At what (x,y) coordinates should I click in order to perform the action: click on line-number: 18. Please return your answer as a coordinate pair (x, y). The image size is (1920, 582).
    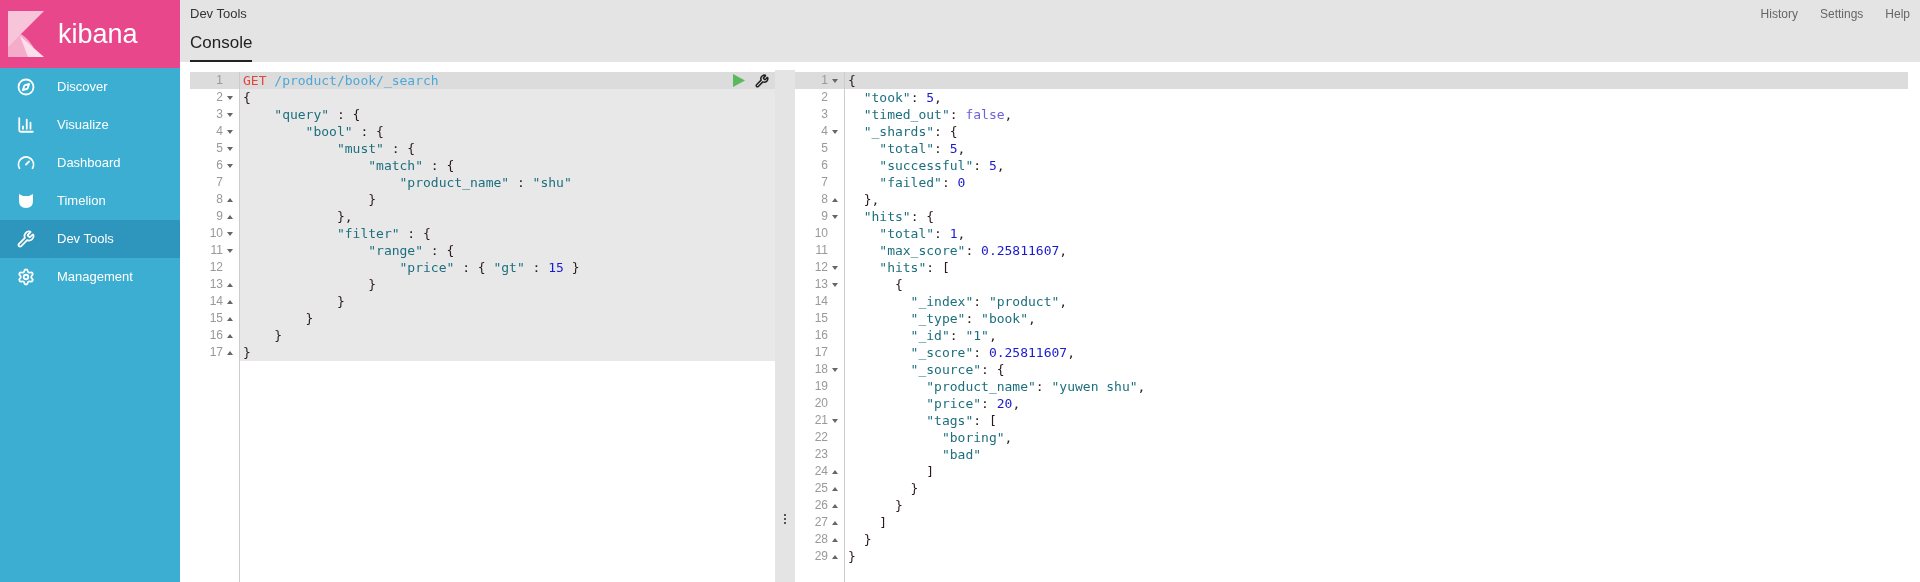
    Looking at the image, I should click on (821, 369).